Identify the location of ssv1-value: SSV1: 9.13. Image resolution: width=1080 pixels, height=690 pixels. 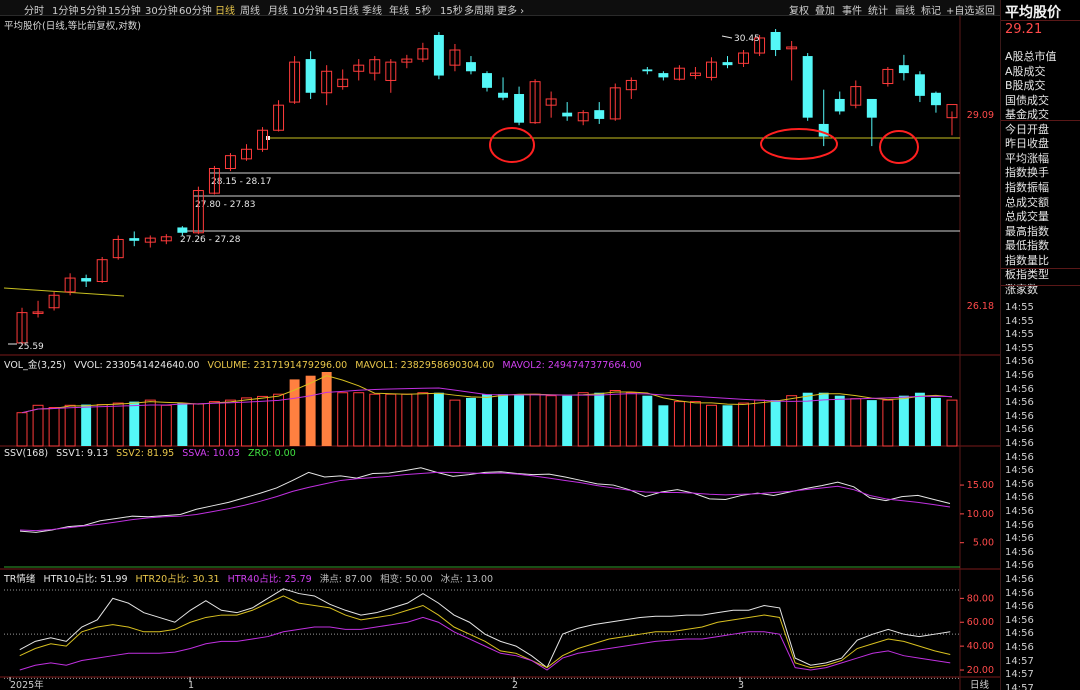
(82, 453).